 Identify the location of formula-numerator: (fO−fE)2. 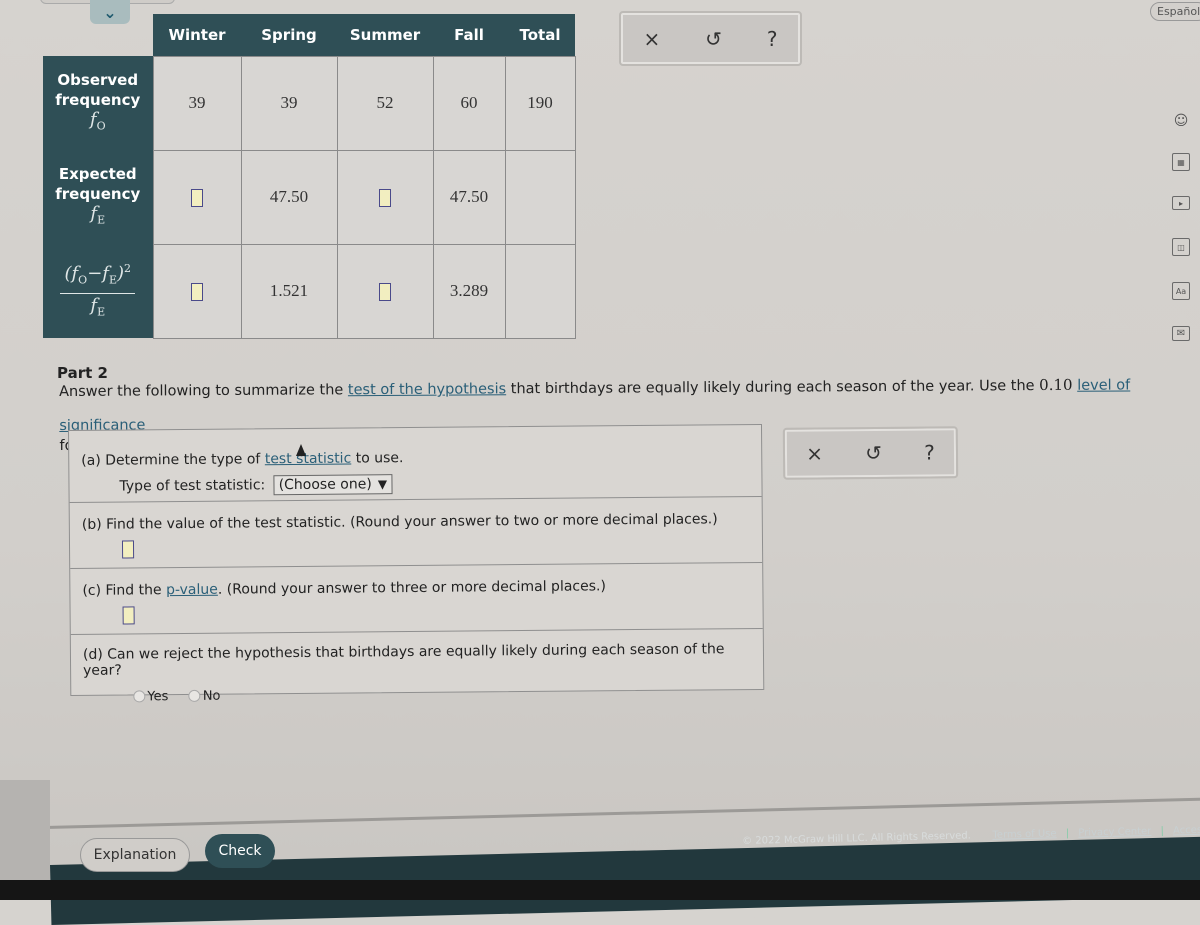
(98, 276).